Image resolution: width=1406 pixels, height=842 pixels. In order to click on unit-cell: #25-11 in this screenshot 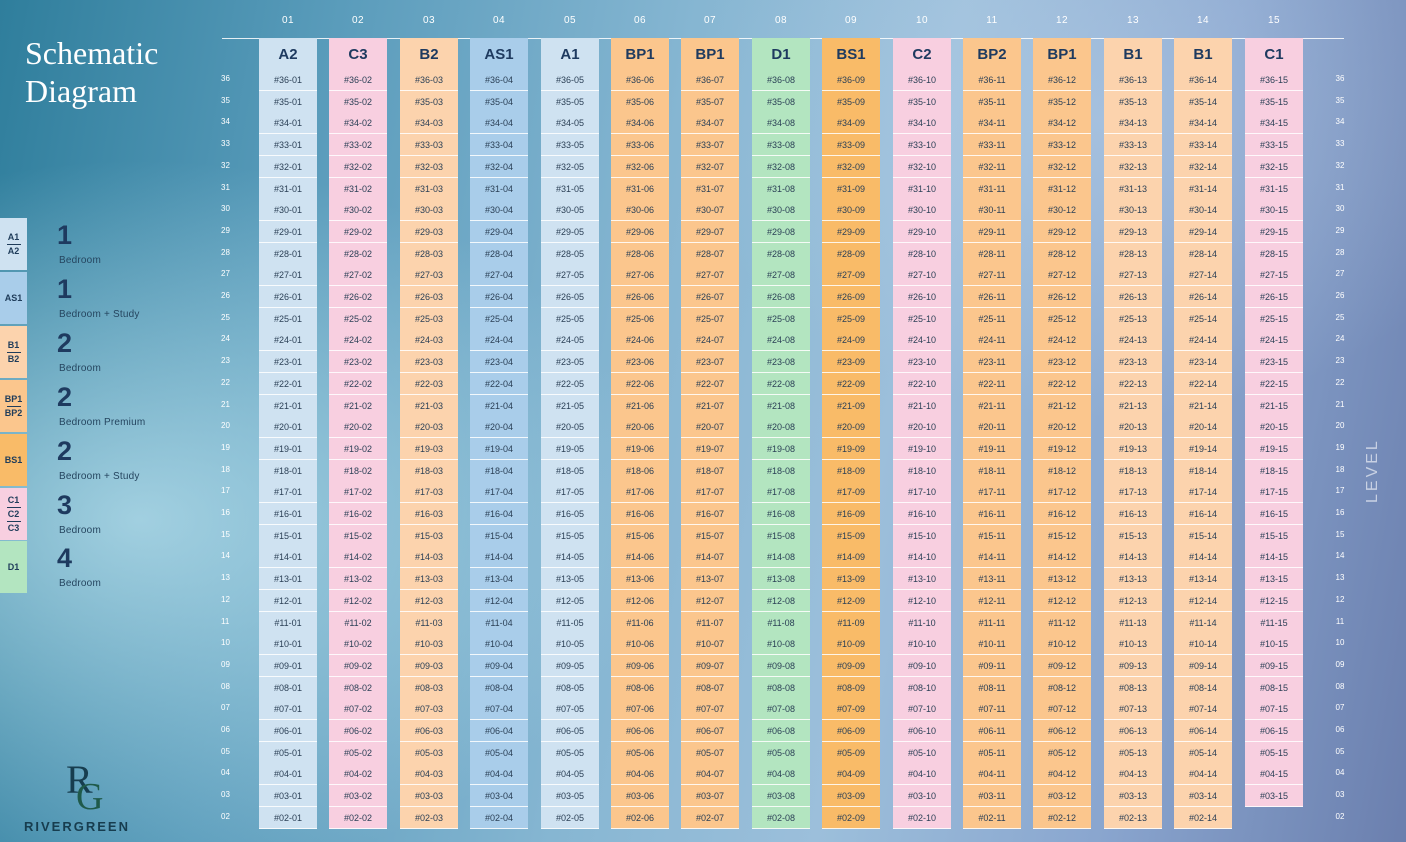, I will do `click(992, 319)`.